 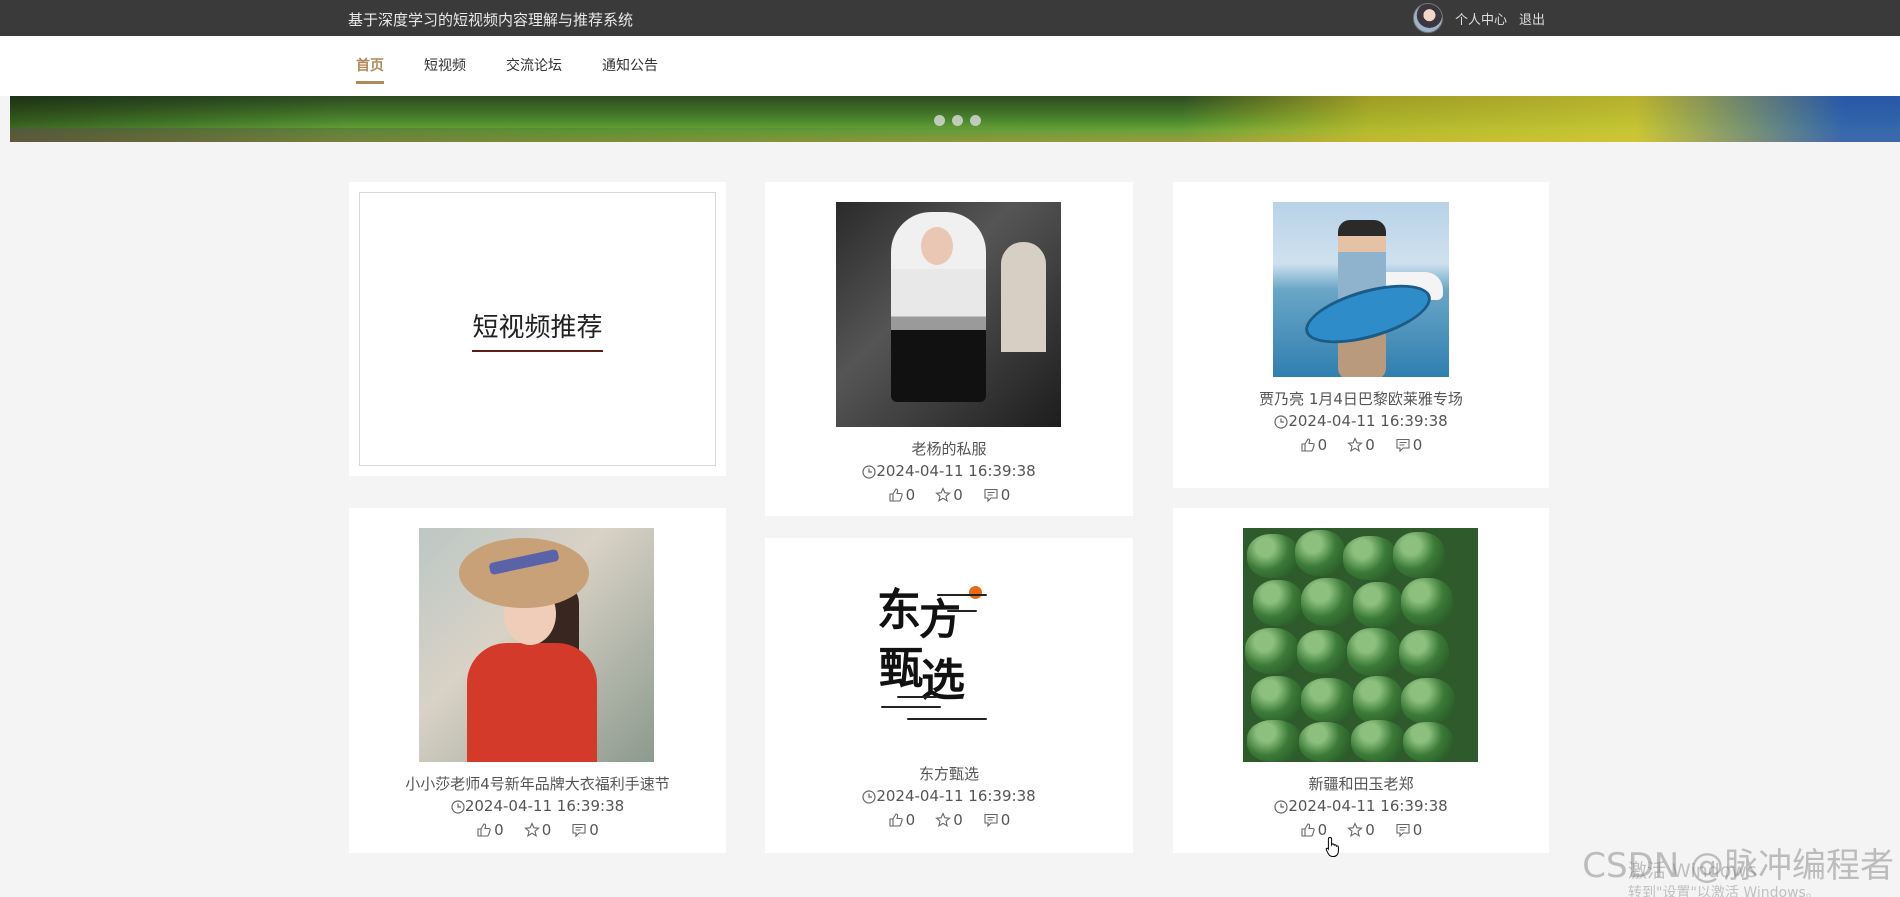 I want to click on video-title: 新疆和田玉老郑, so click(x=1361, y=783).